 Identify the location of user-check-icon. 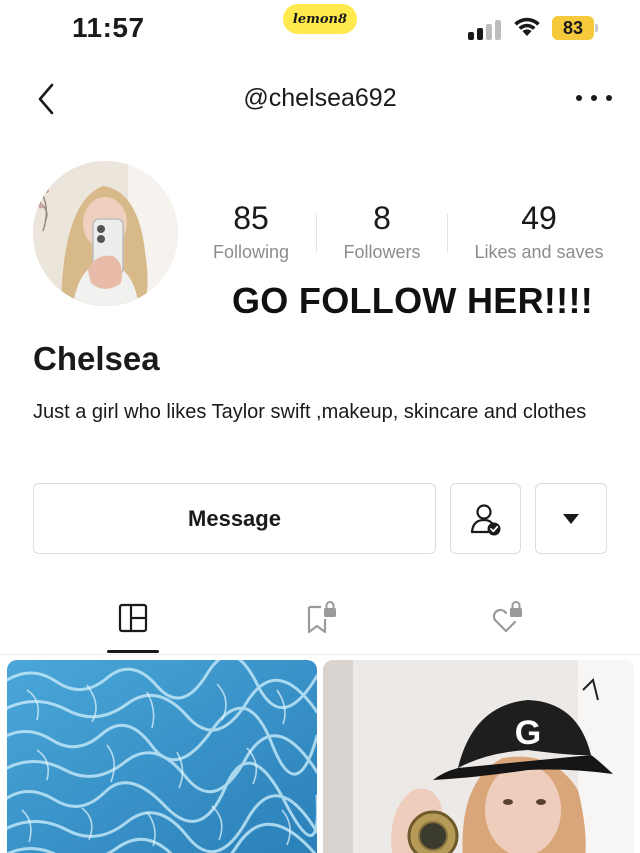
(485, 519).